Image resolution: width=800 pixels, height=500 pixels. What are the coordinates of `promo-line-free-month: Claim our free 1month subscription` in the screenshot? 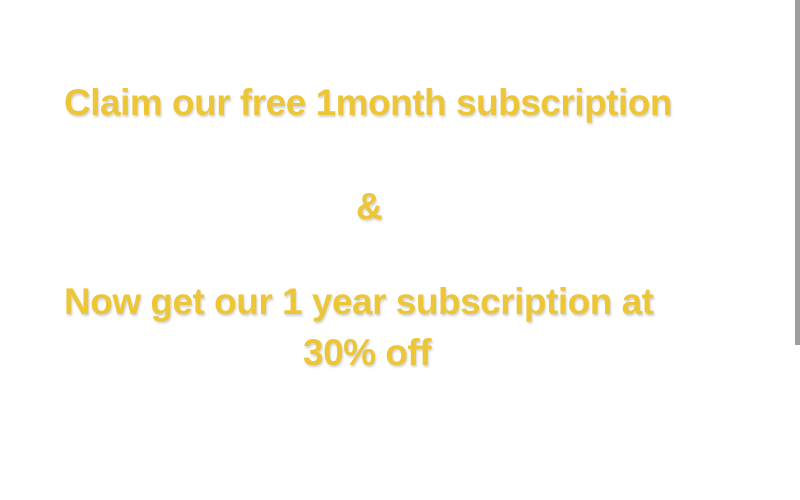 It's located at (368, 102).